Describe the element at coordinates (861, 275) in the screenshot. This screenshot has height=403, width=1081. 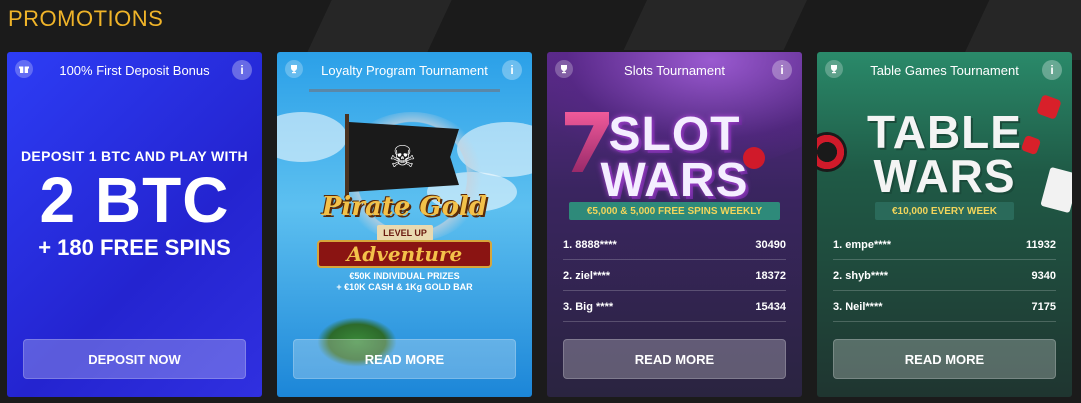
I see `player-name: 2. shyb****` at that location.